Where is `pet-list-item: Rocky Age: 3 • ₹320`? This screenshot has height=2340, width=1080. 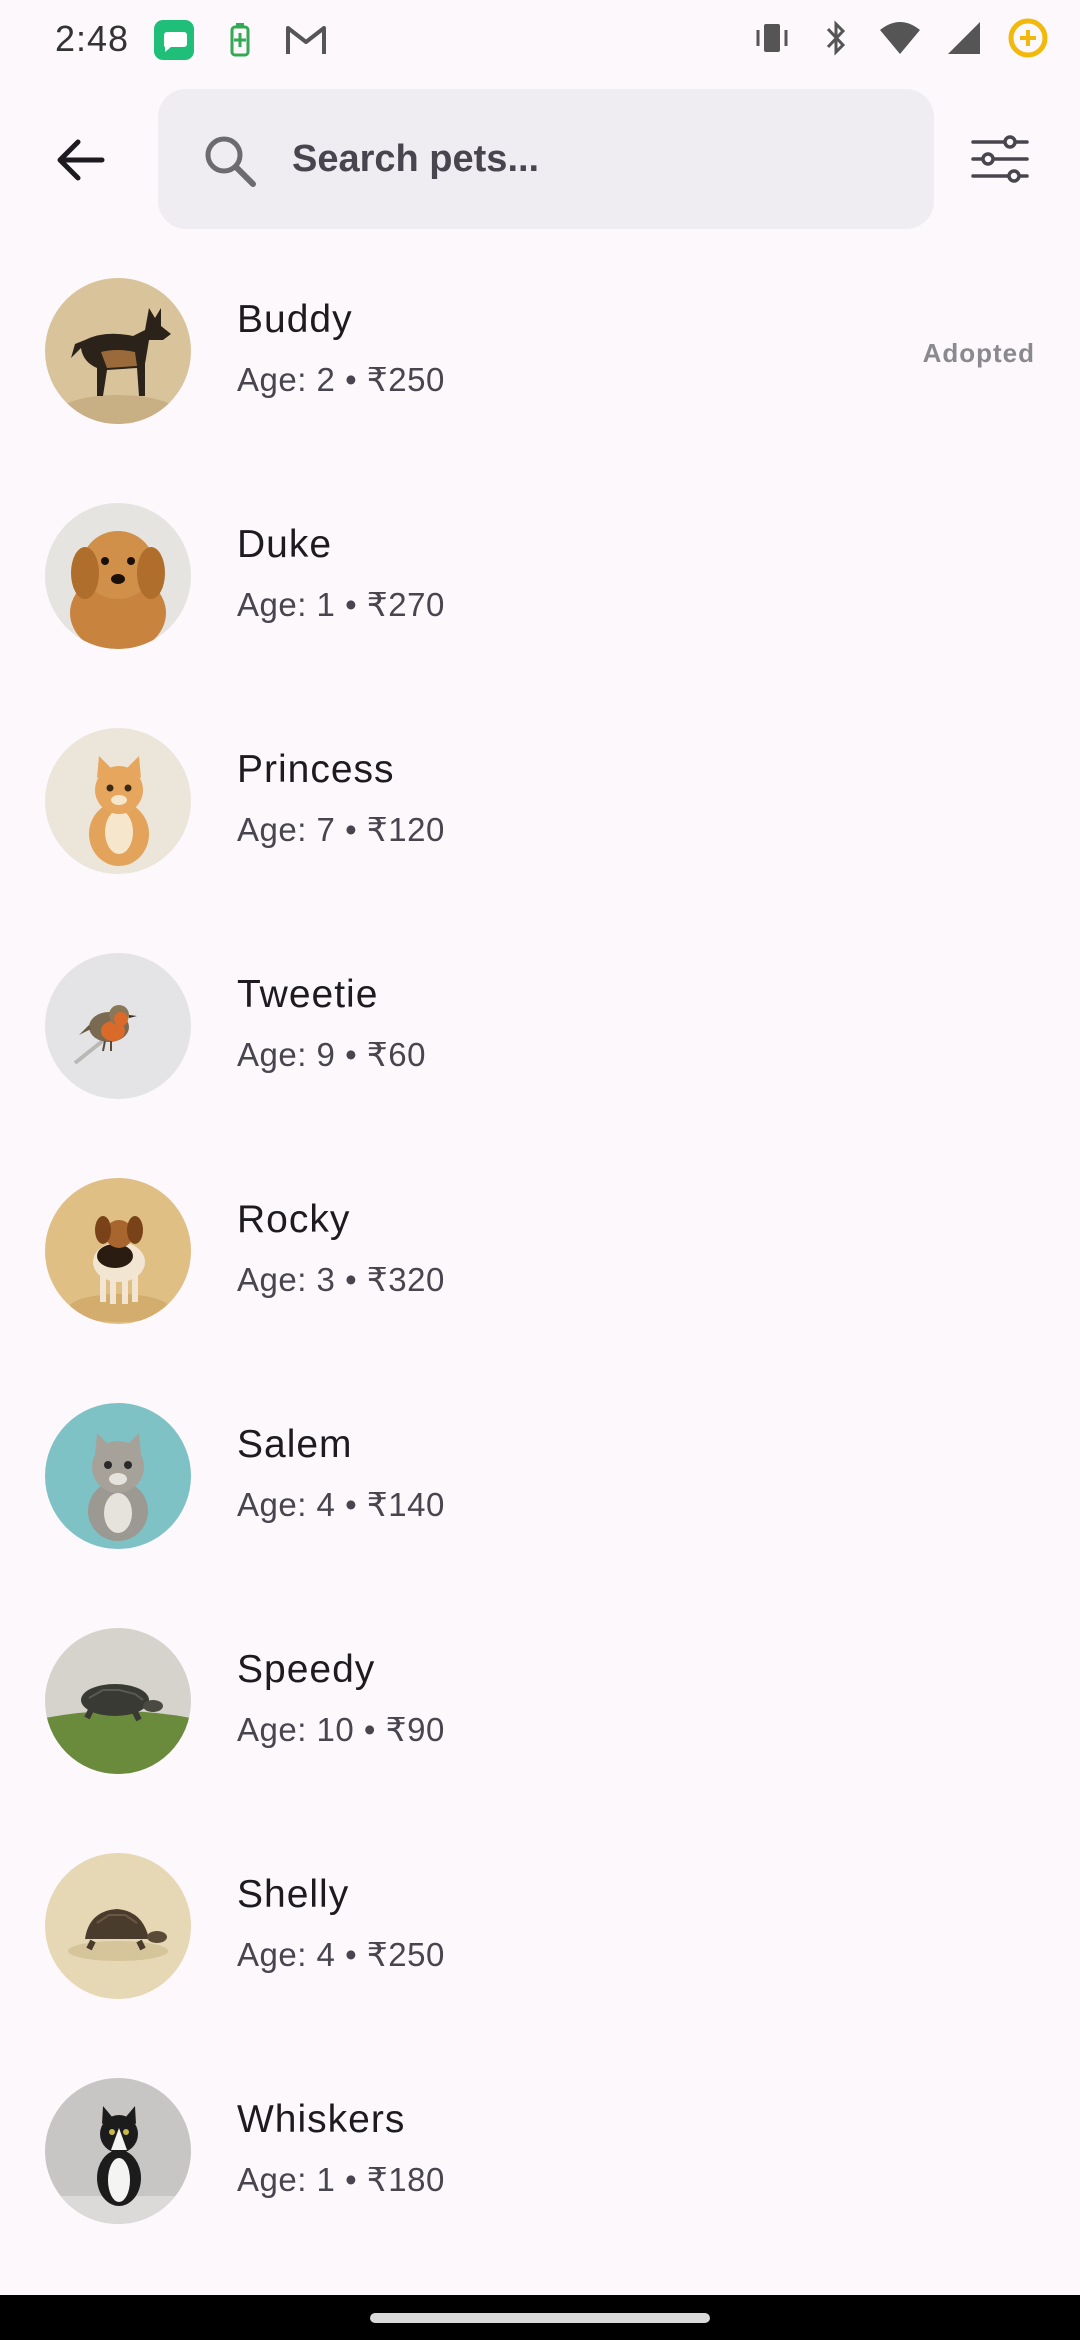
pet-list-item: Rocky Age: 3 • ₹320 is located at coordinates (540, 1280).